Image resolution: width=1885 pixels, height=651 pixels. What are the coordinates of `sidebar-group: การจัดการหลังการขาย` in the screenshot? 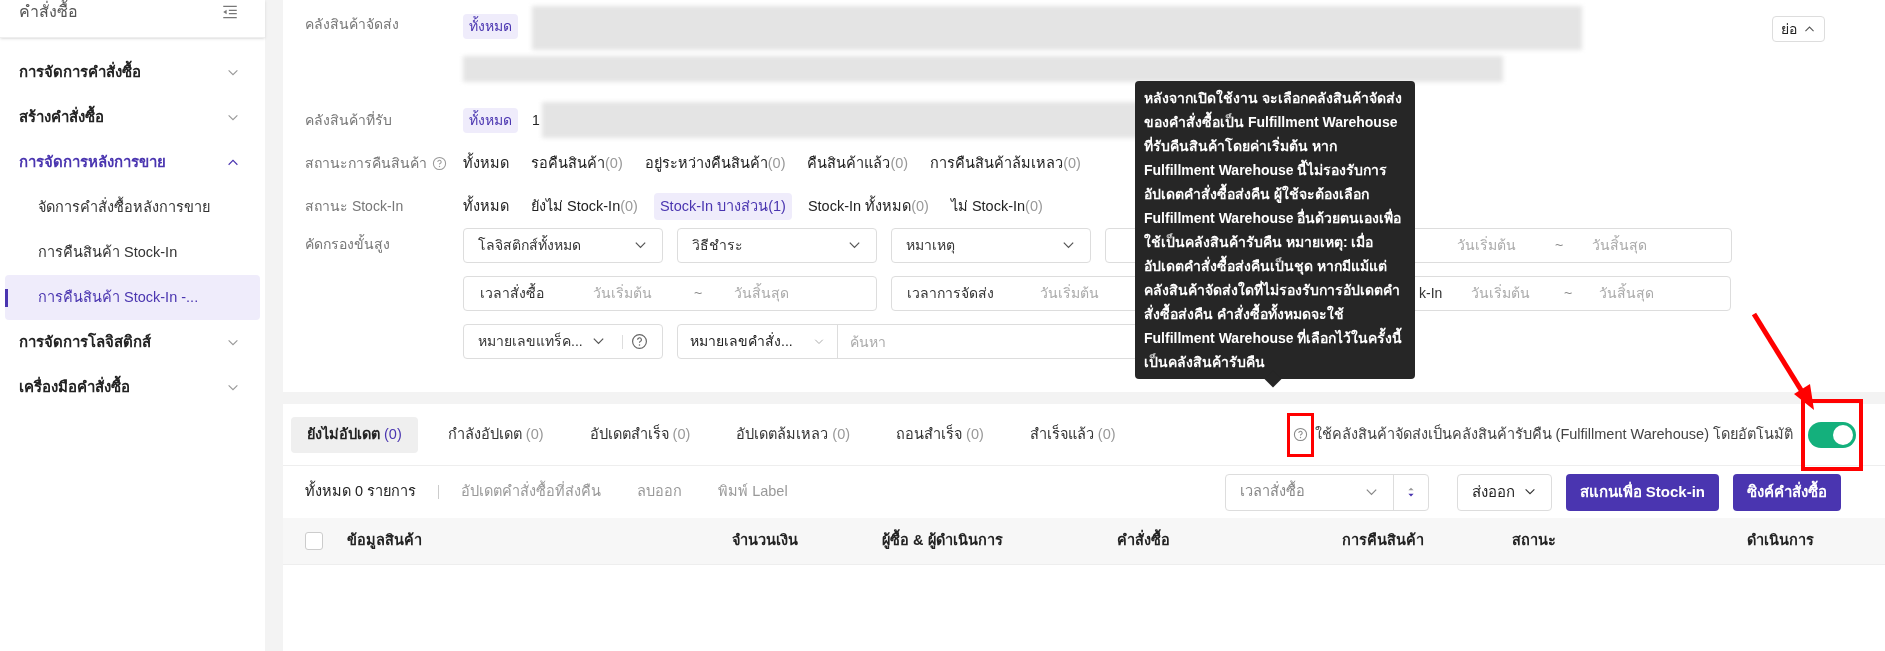 It's located at (132, 162).